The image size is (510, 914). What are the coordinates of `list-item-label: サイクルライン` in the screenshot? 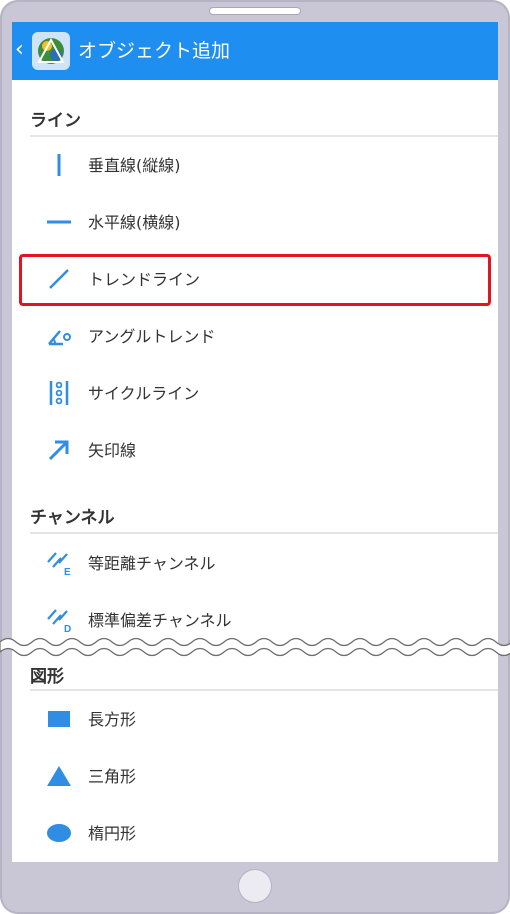 It's located at (144, 393).